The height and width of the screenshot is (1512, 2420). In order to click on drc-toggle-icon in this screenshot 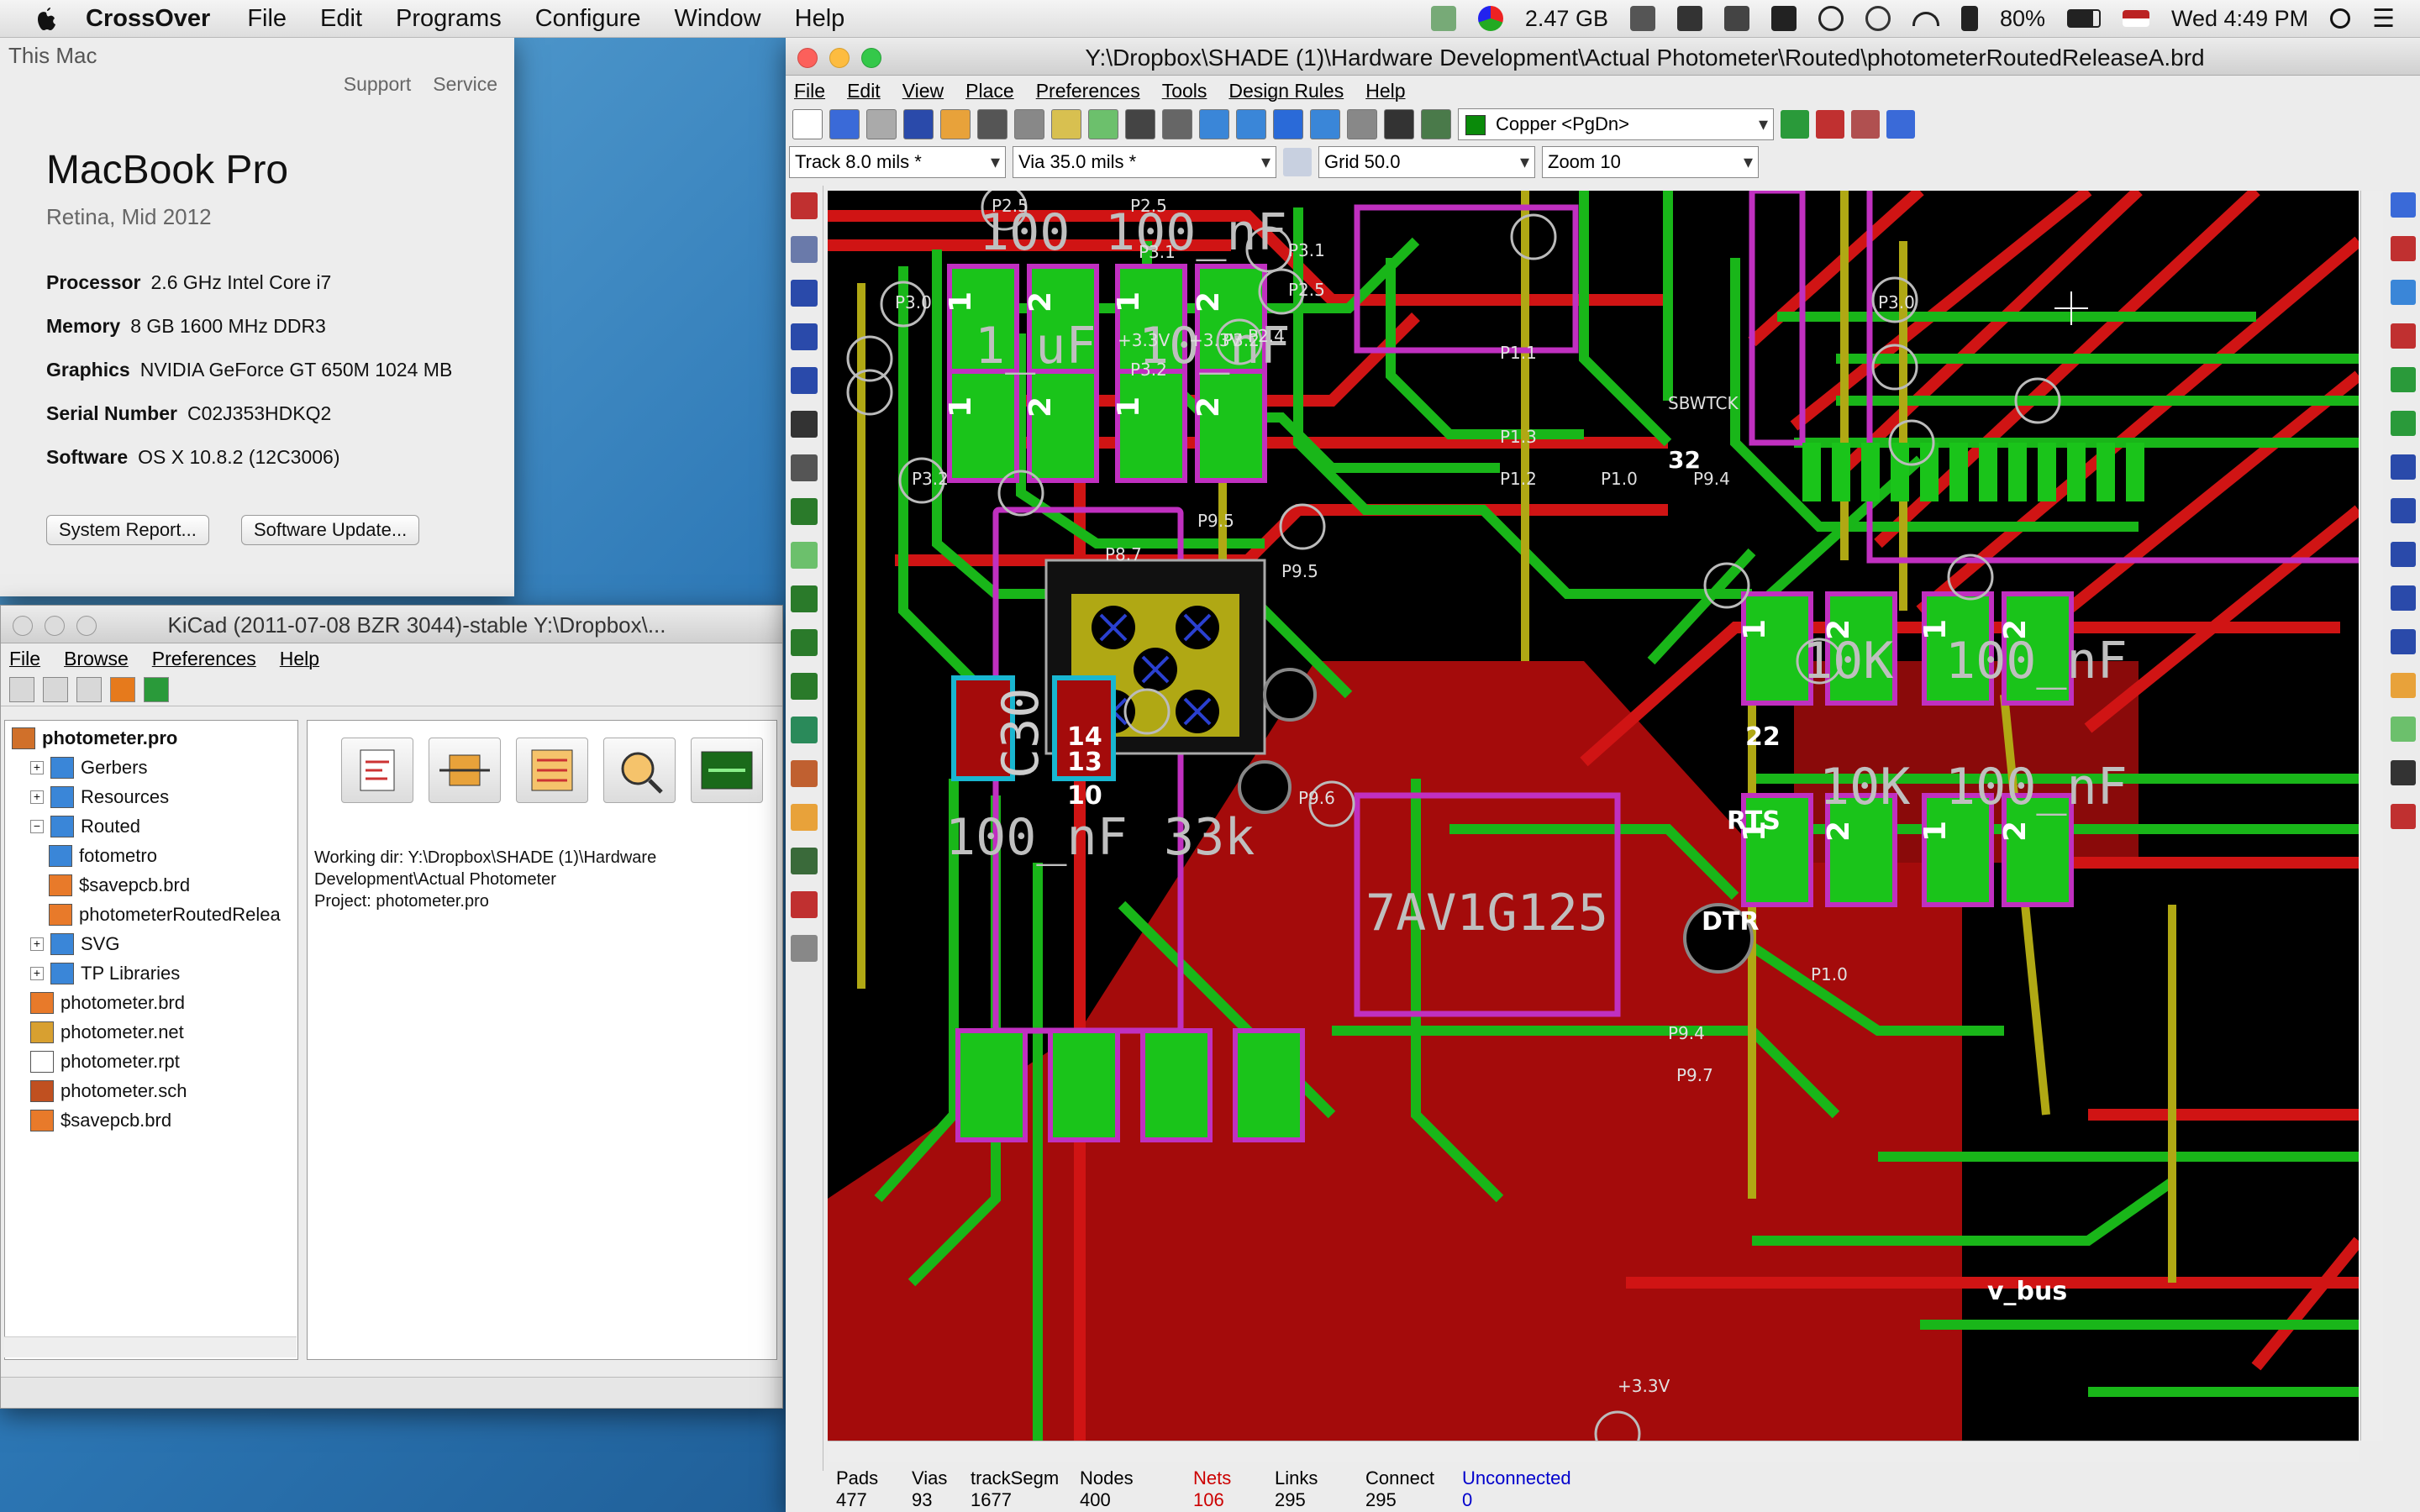, I will do `click(804, 205)`.